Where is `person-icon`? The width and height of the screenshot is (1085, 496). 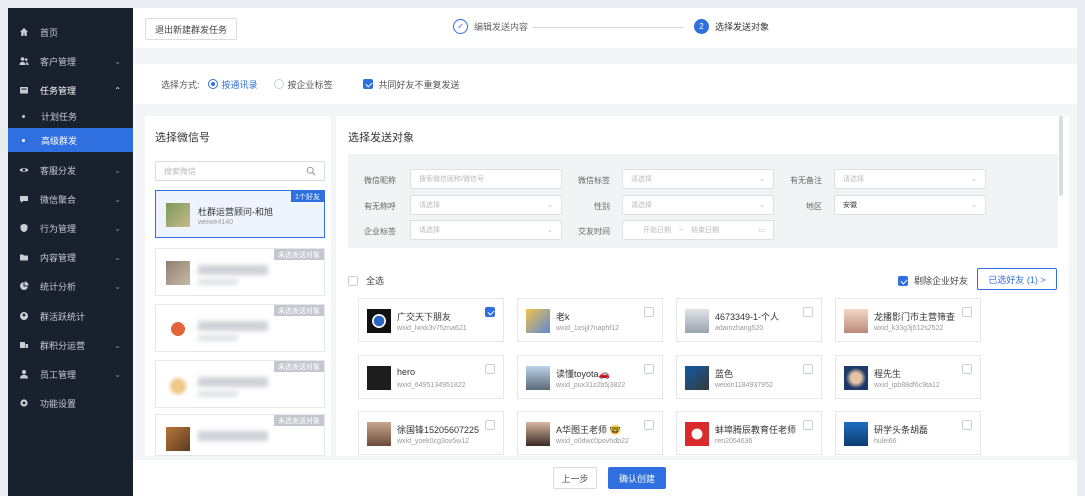 person-icon is located at coordinates (24, 374).